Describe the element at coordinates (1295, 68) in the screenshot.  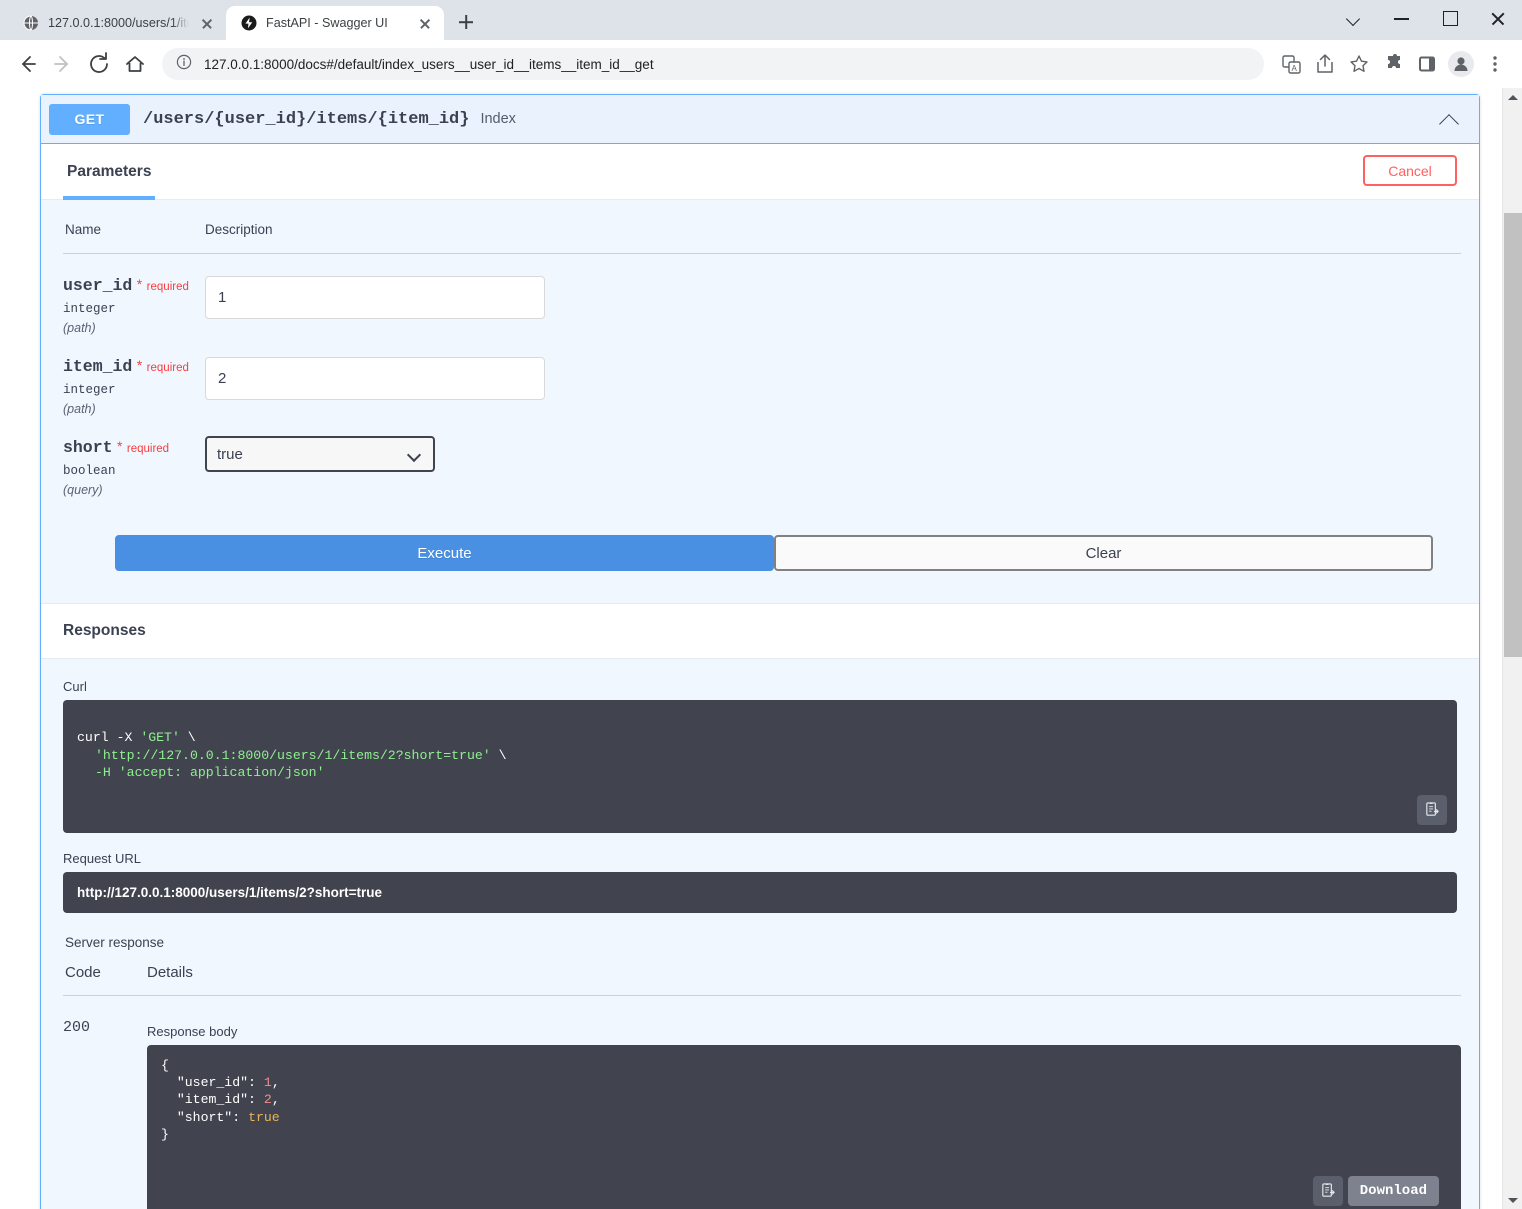
I see `svg-text: A` at that location.